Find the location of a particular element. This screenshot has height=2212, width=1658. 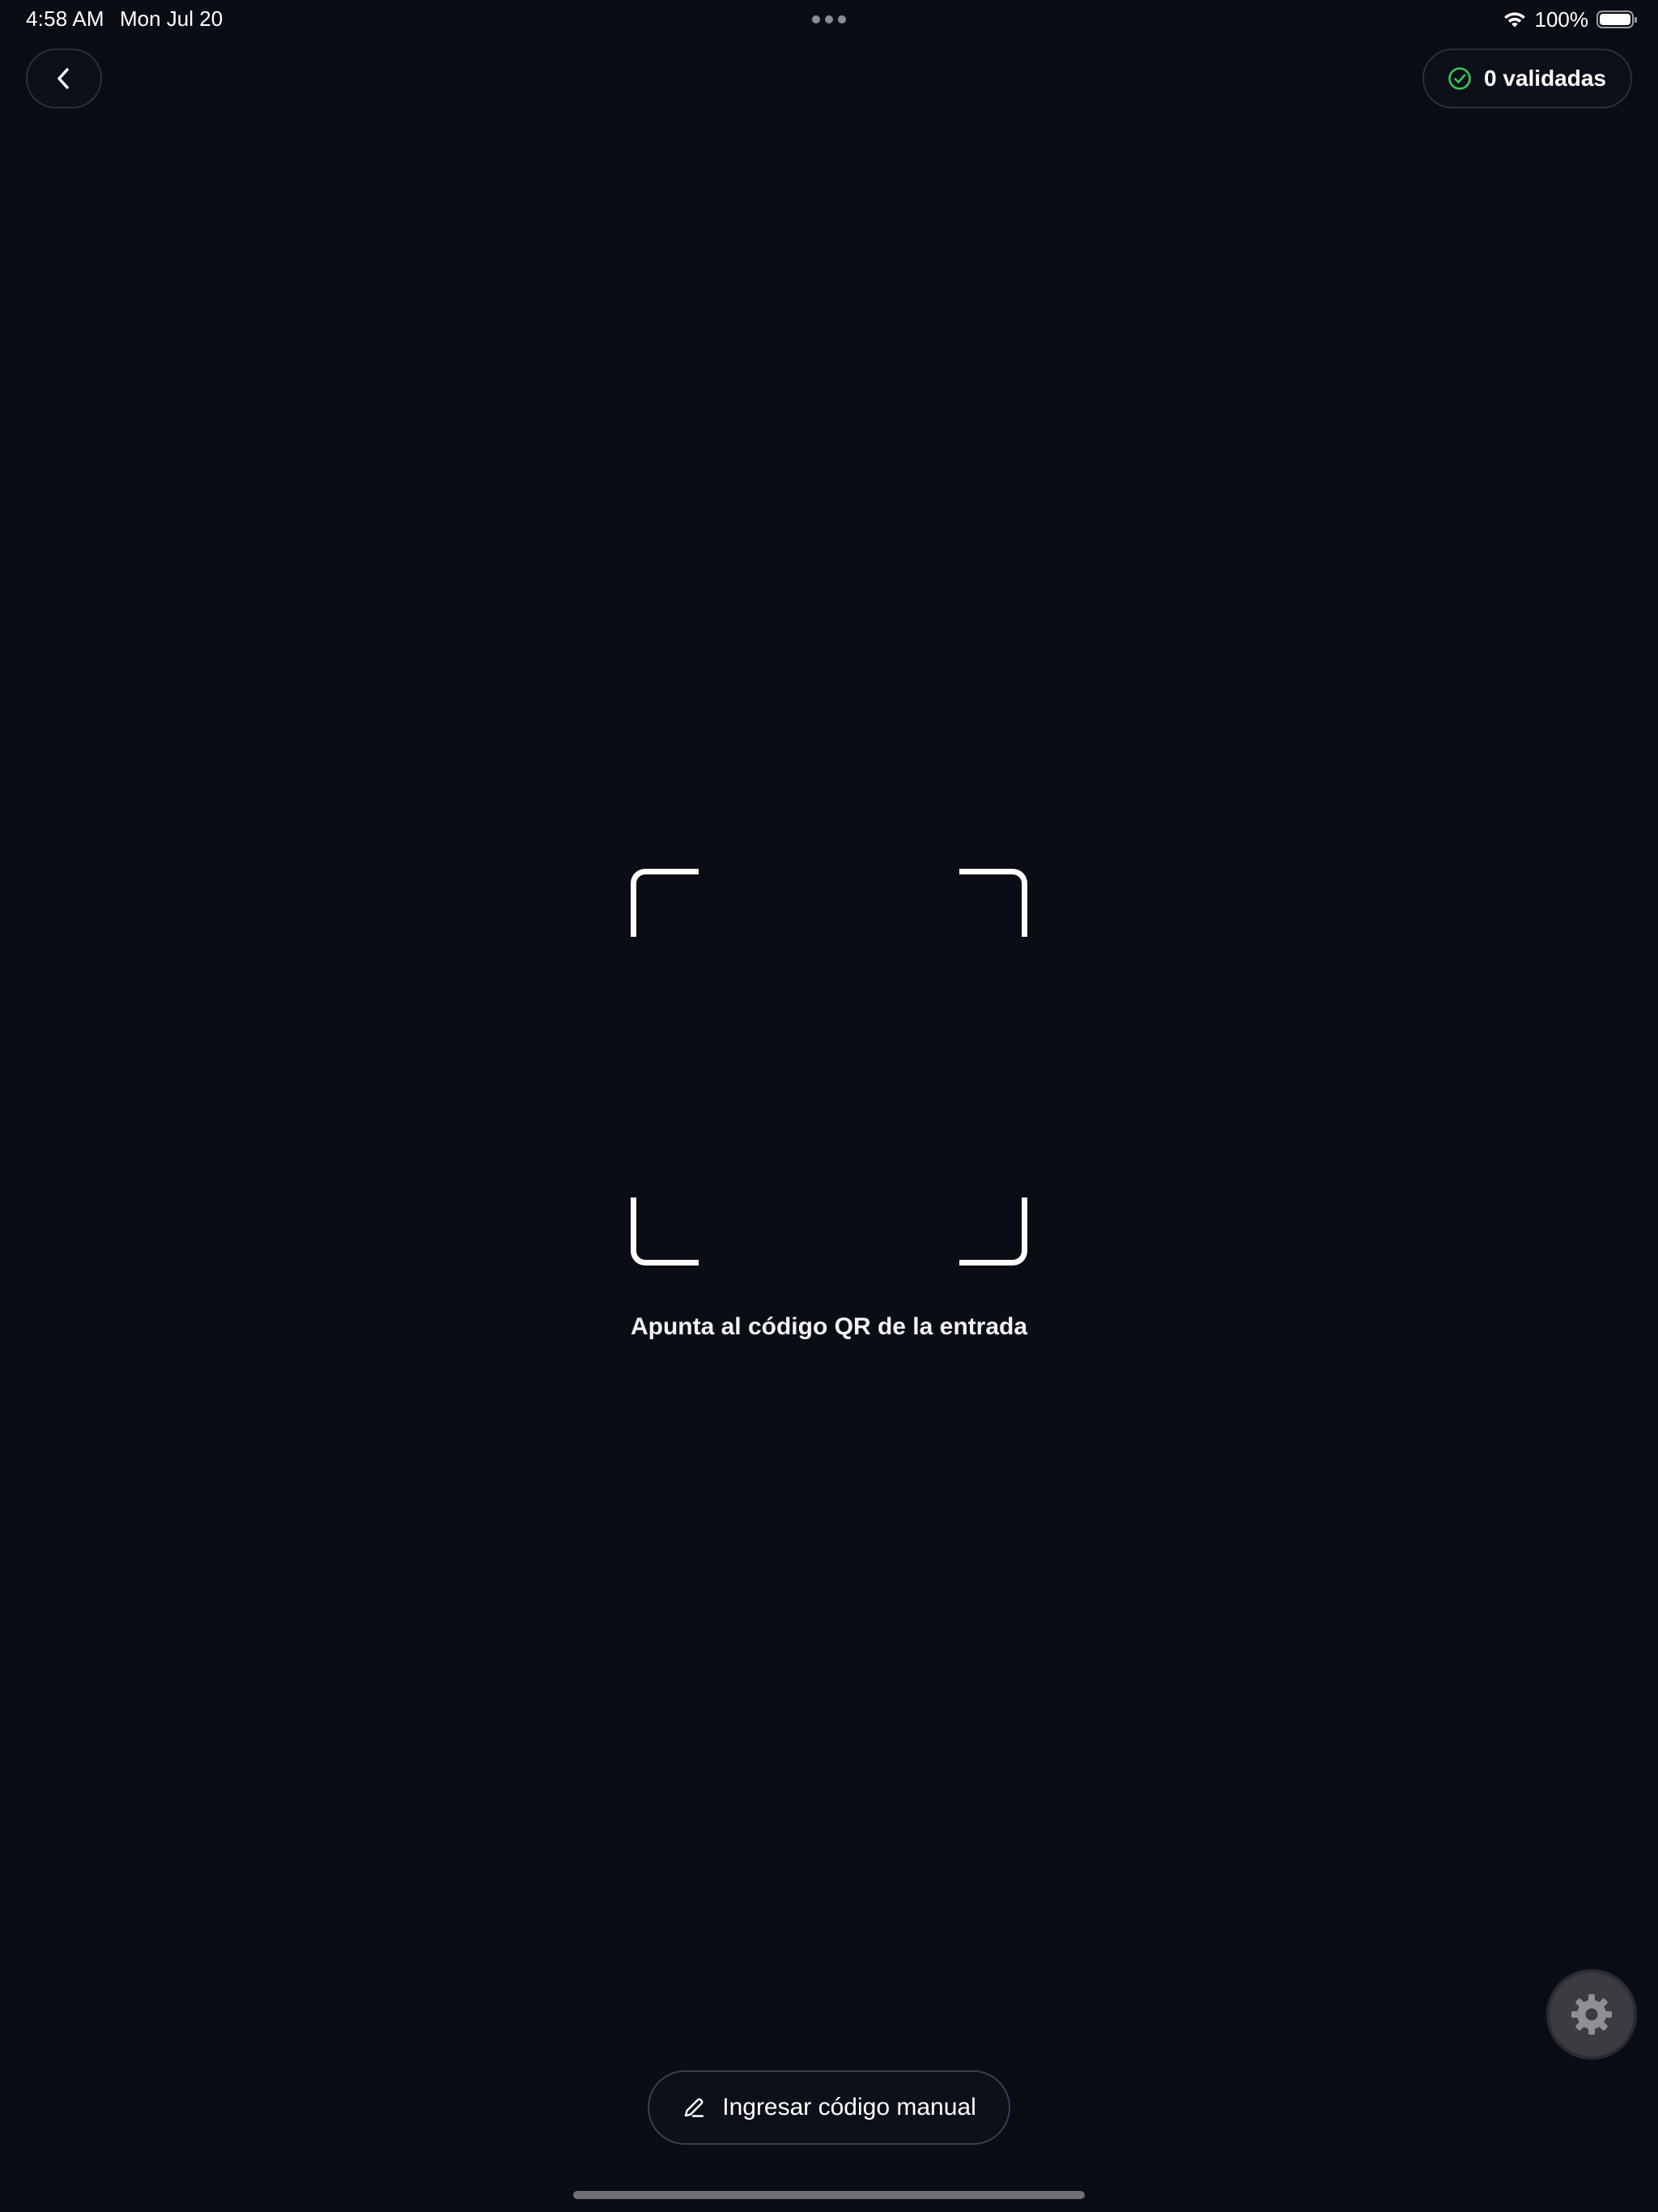

scan-frame-corner-top-right is located at coordinates (993, 903).